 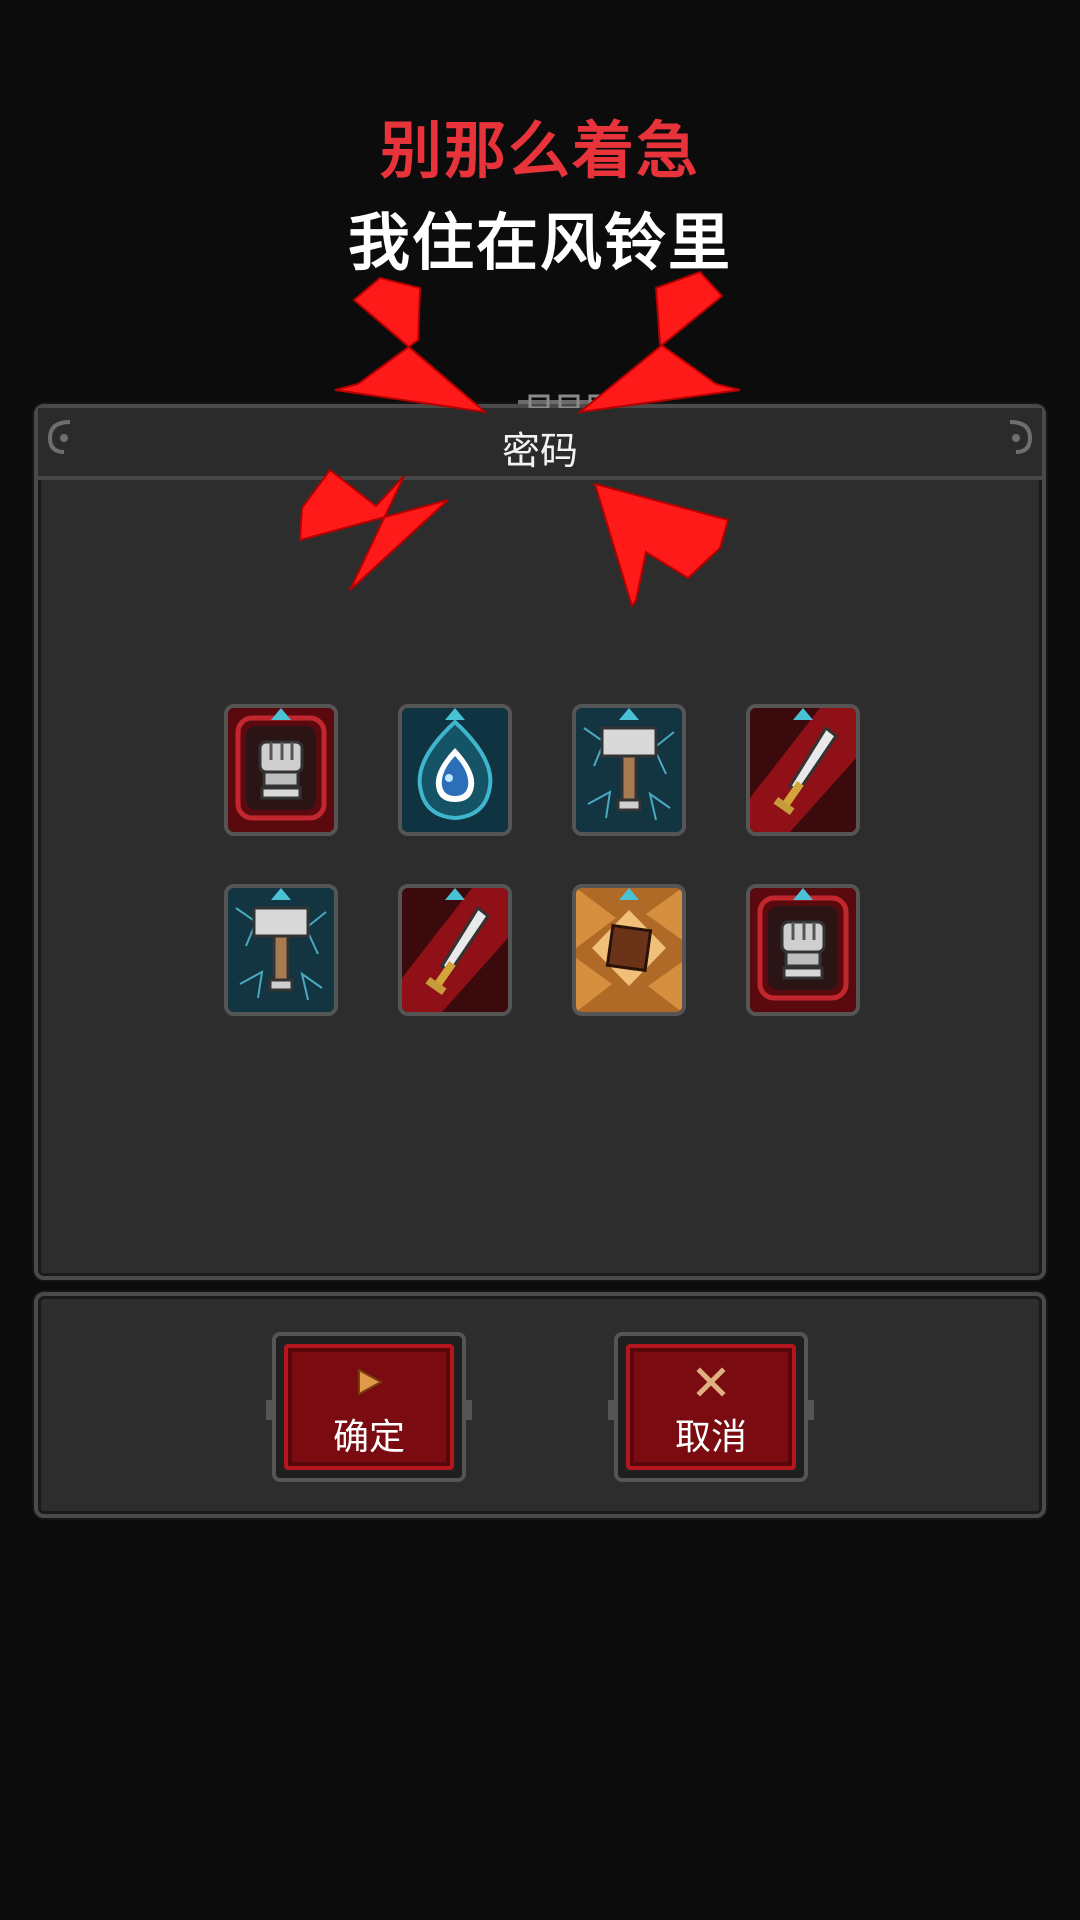 I want to click on dialog-title: 密码, so click(x=539, y=451).